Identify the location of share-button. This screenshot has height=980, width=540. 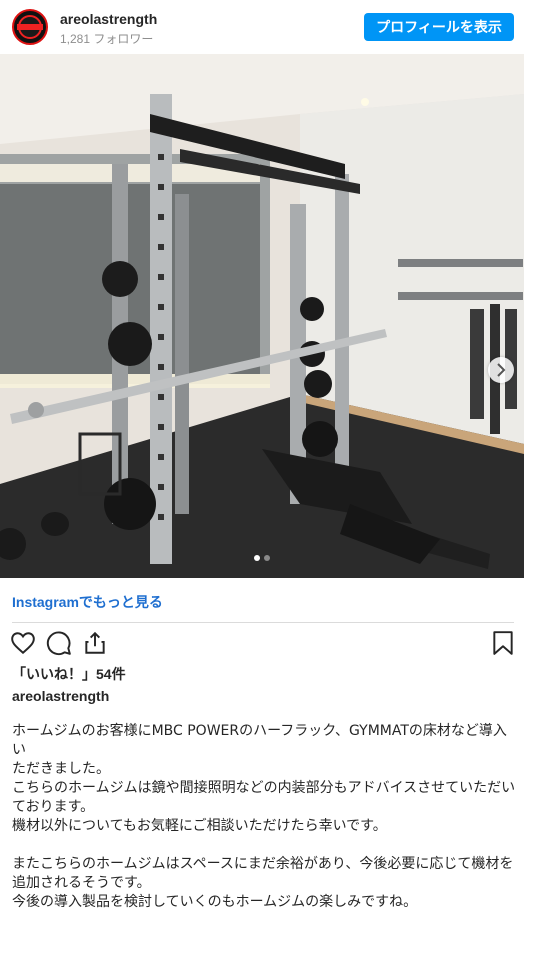
(95, 643).